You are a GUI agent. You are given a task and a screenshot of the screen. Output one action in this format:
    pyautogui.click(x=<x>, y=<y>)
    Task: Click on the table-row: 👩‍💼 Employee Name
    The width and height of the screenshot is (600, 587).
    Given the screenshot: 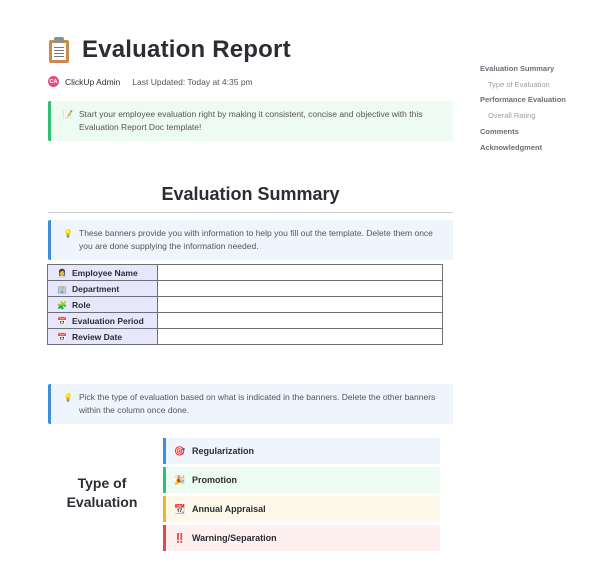 What is the action you would take?
    pyautogui.click(x=245, y=272)
    